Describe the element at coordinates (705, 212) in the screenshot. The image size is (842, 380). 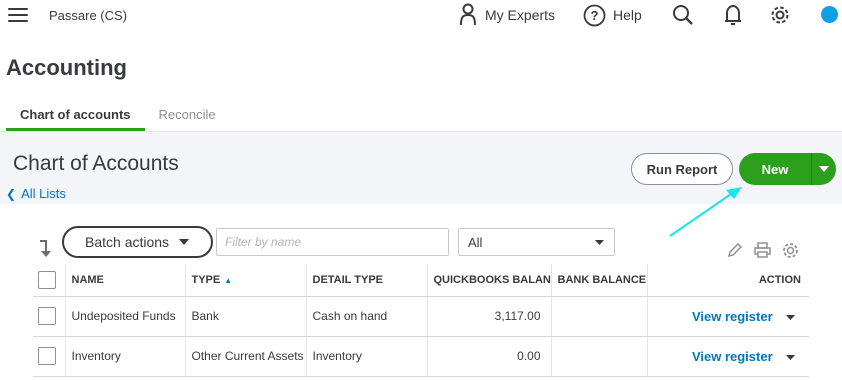
I see `annotation-arrow-icon` at that location.